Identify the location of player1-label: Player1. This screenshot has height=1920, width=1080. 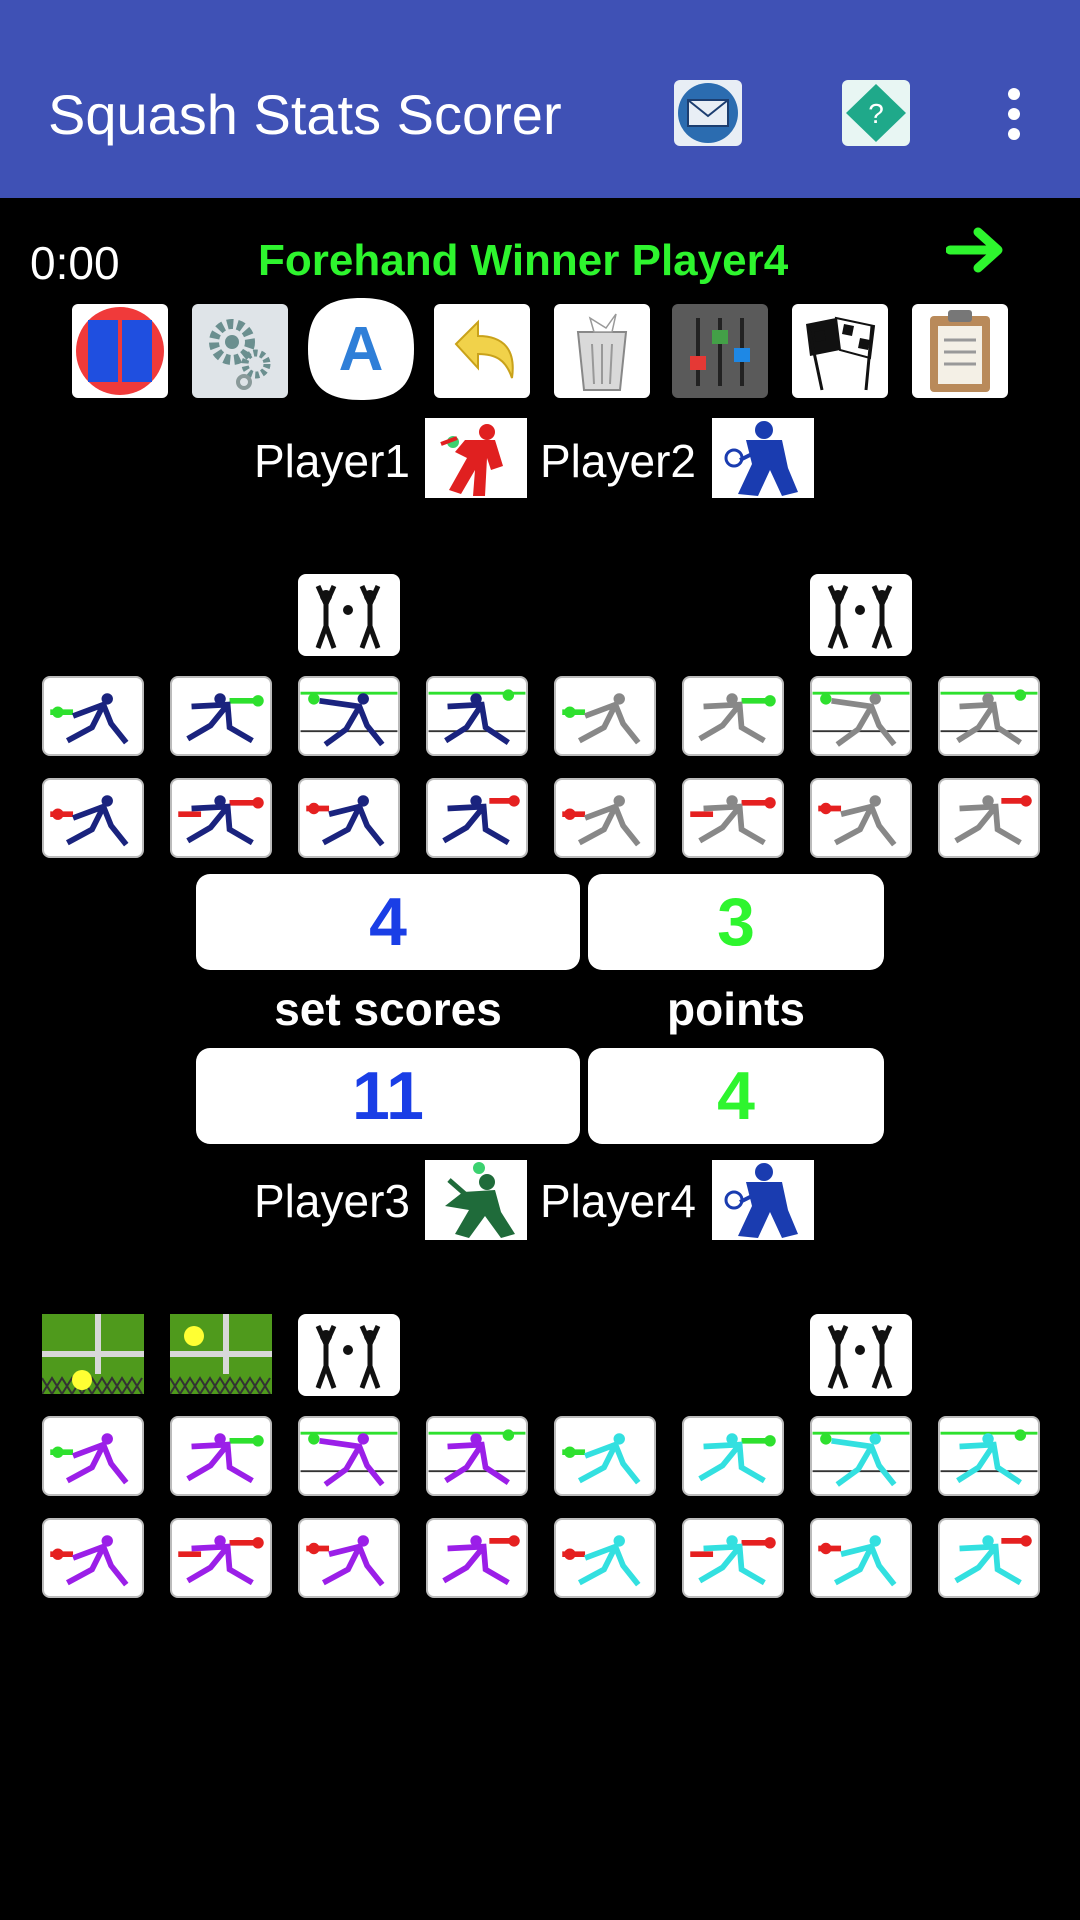
(332, 461).